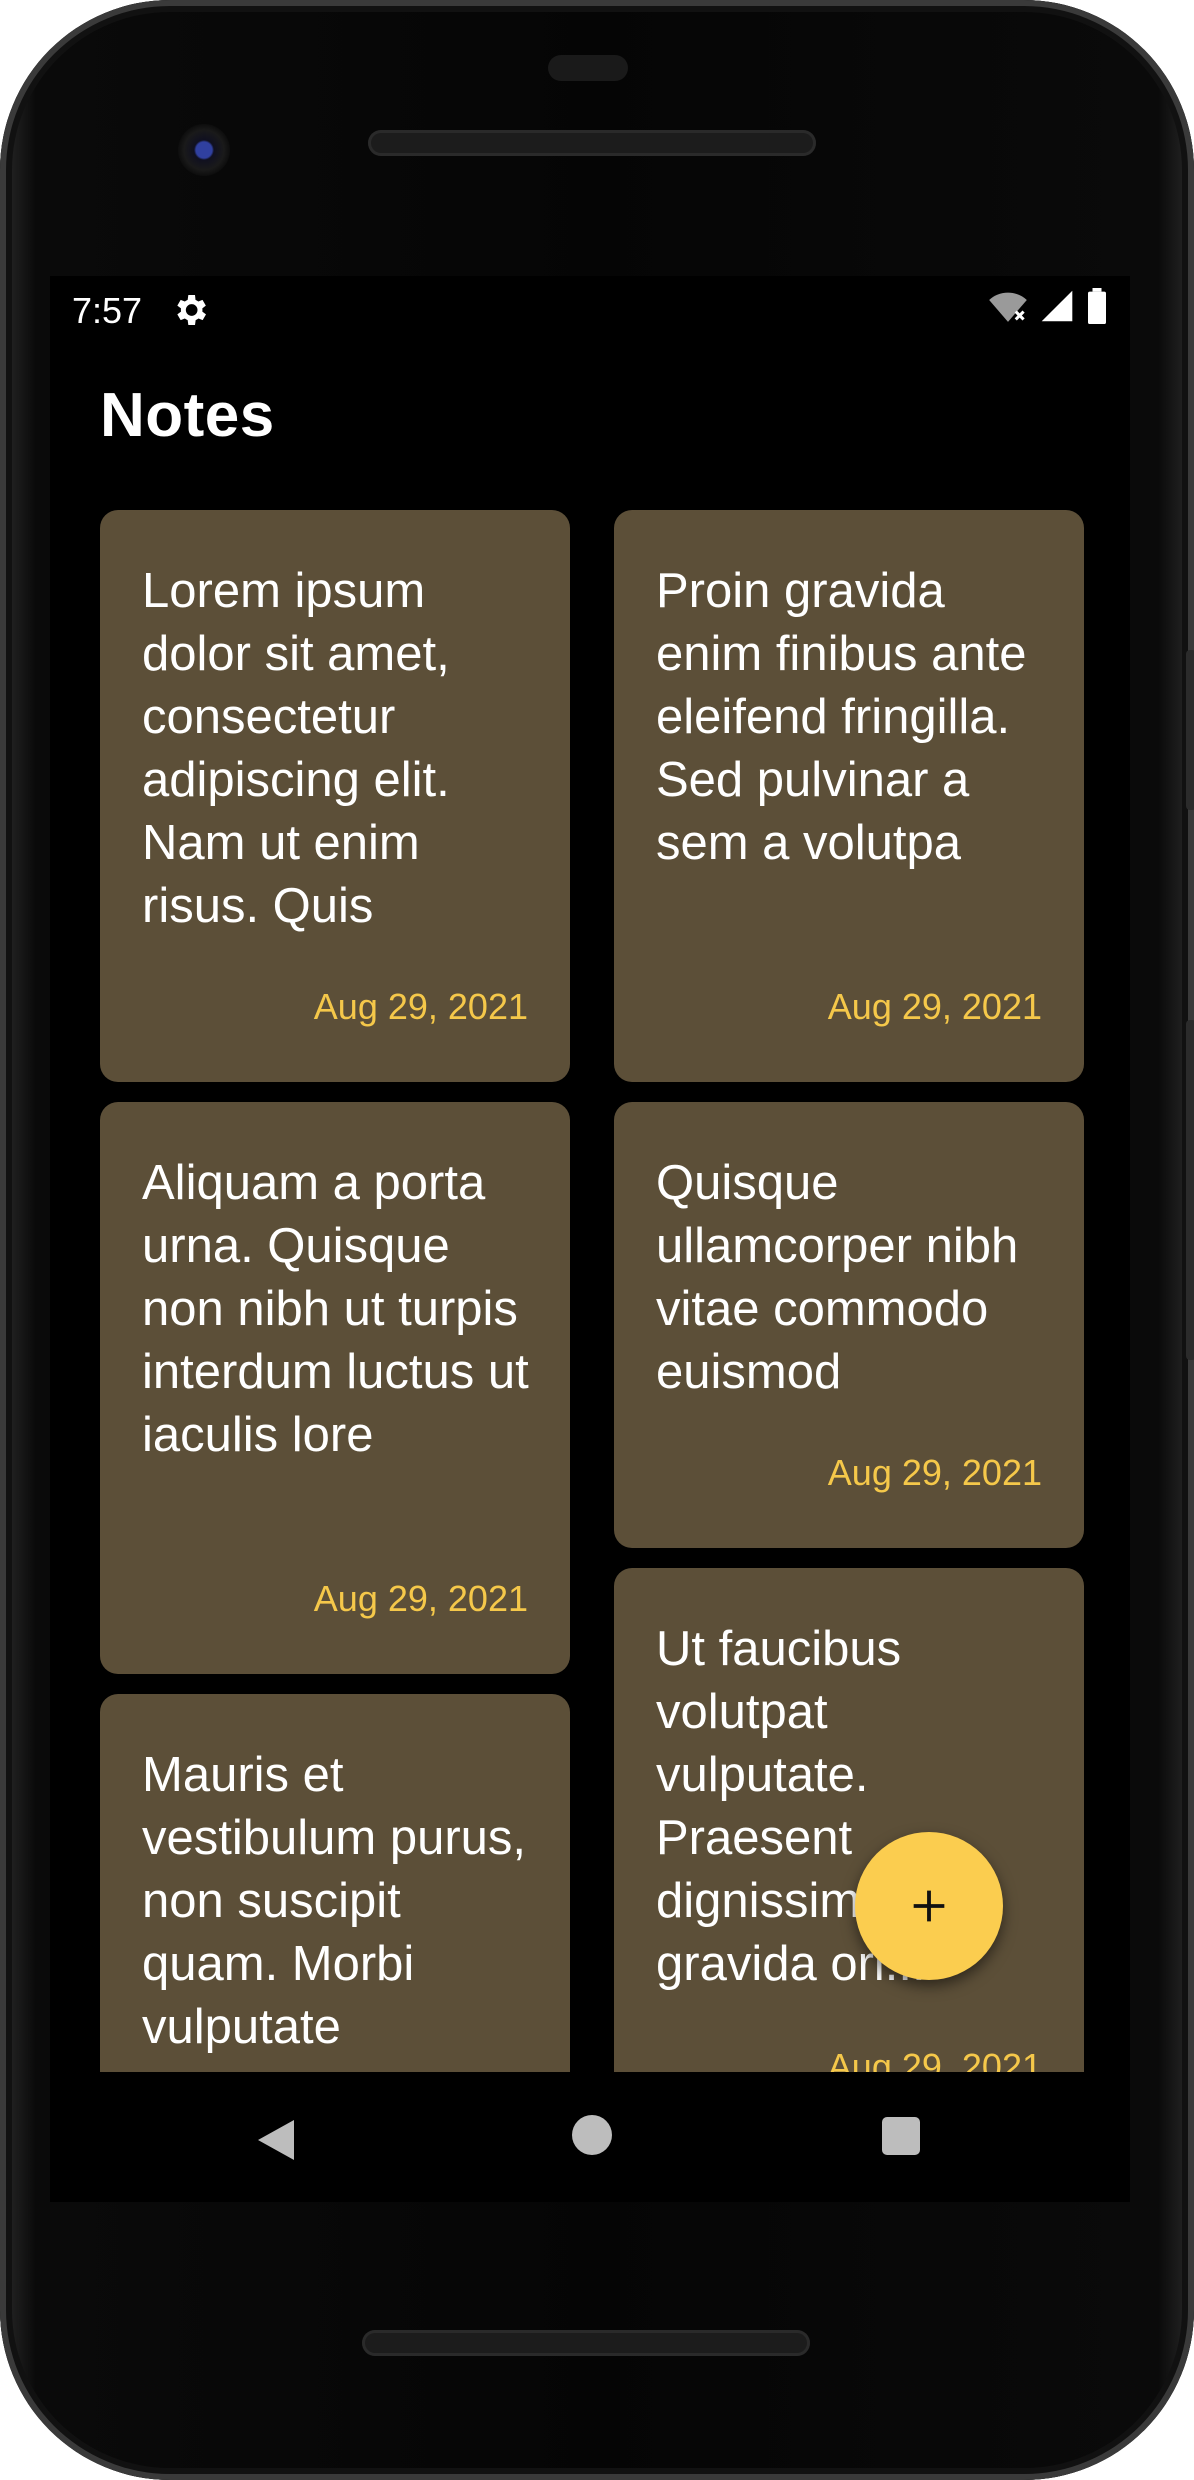  I want to click on wifi-off-icon, so click(1008, 307).